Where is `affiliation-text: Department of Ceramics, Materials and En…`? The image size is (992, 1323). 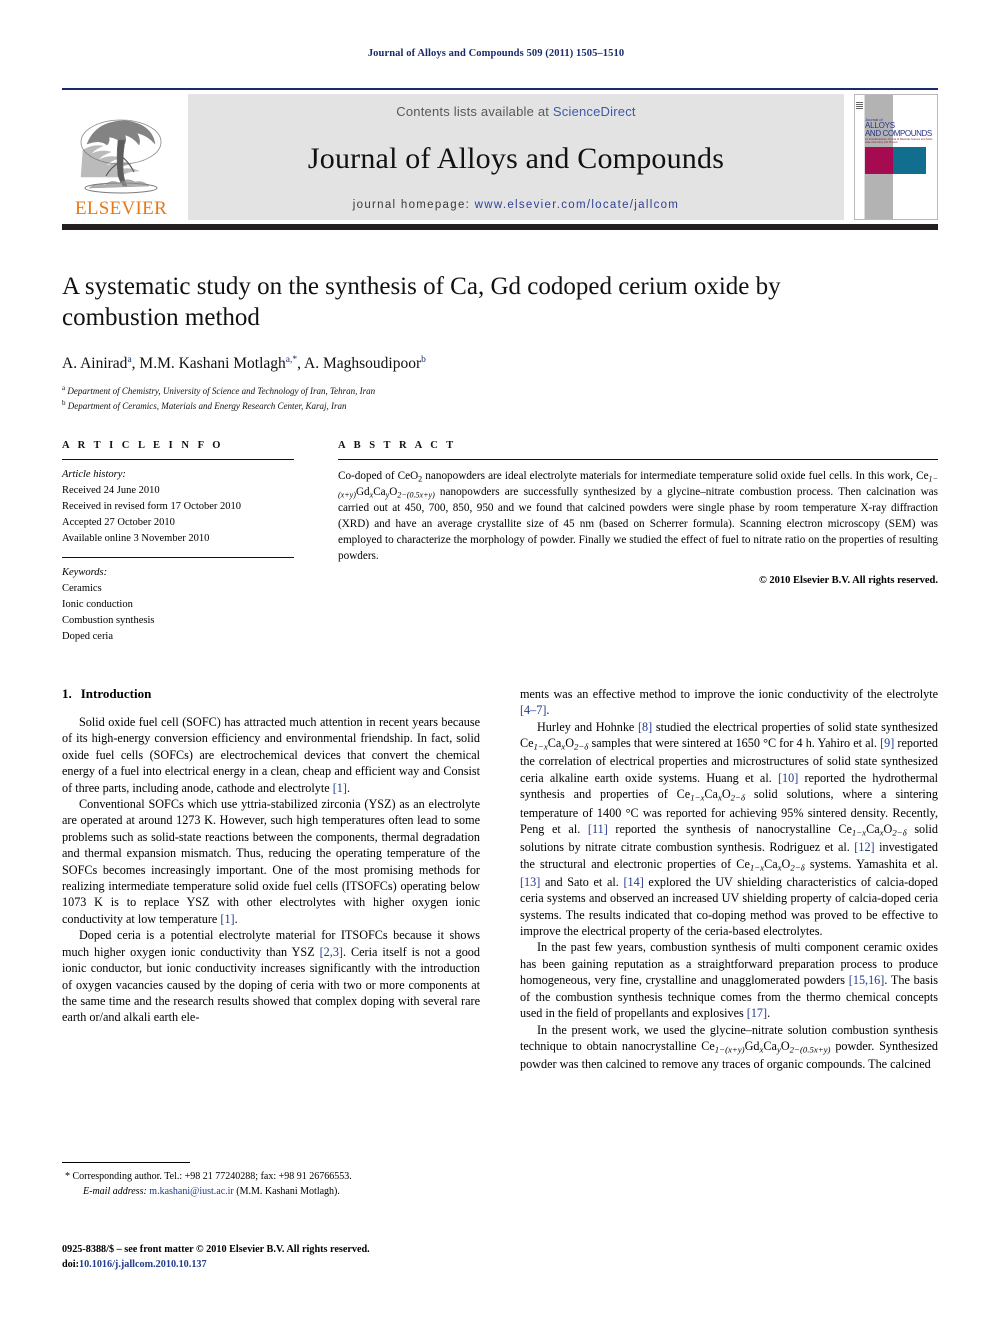
affiliation-text: Department of Ceramics, Materials and En… is located at coordinates (207, 406).